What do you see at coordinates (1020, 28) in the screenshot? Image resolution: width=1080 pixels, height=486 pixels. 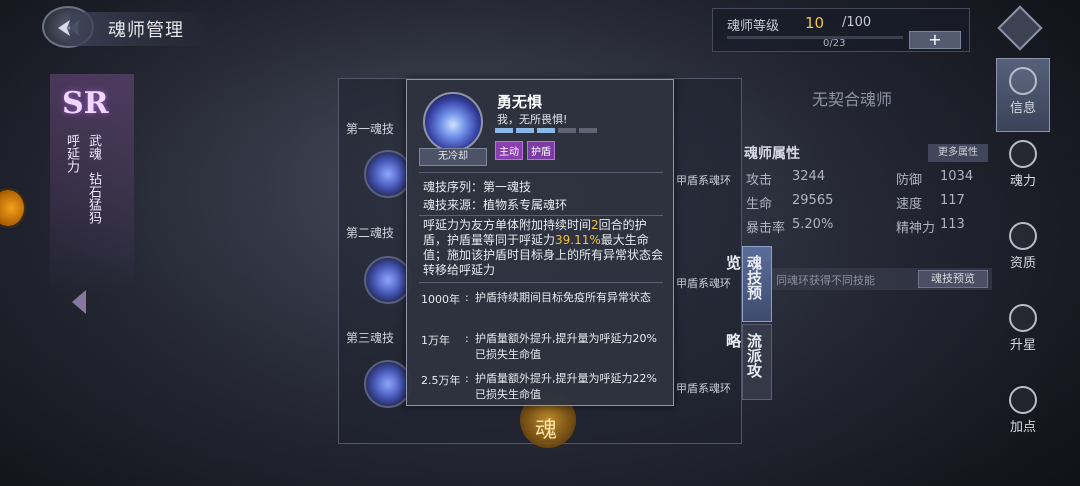 I see `menu-diamond-icon` at bounding box center [1020, 28].